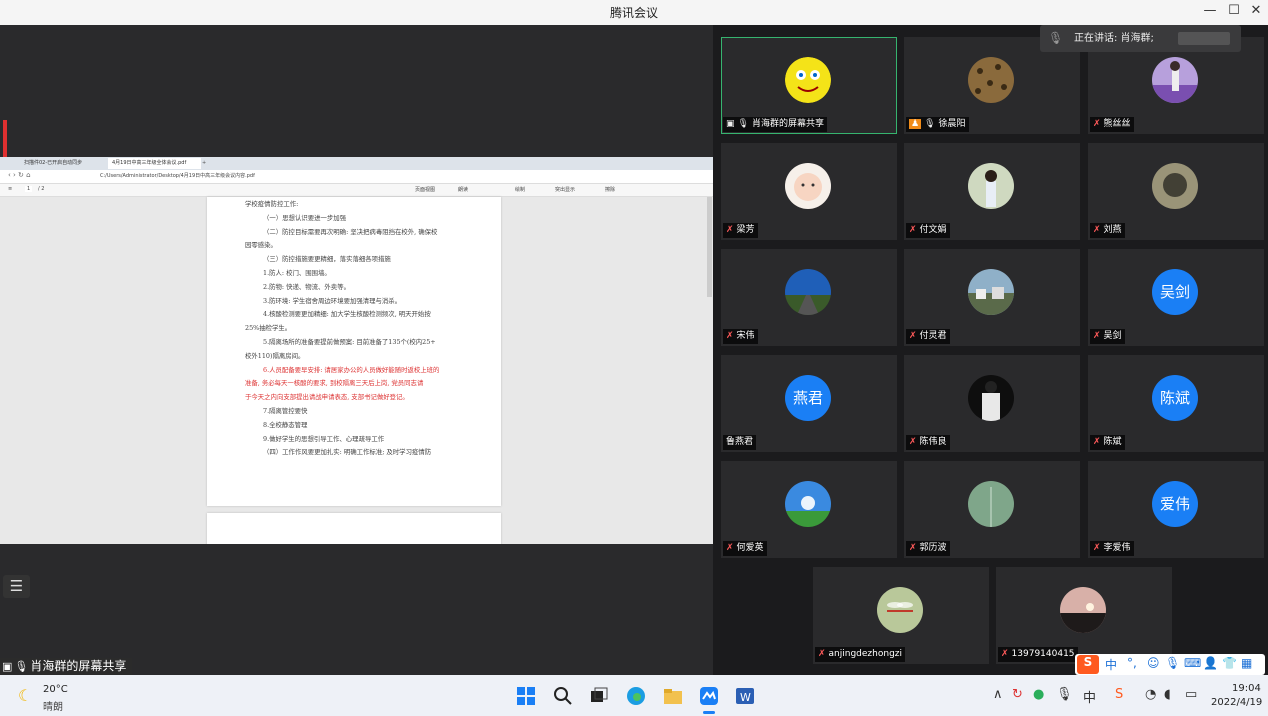 This screenshot has height=716, width=1268. I want to click on windows-start-icon, so click(526, 696).